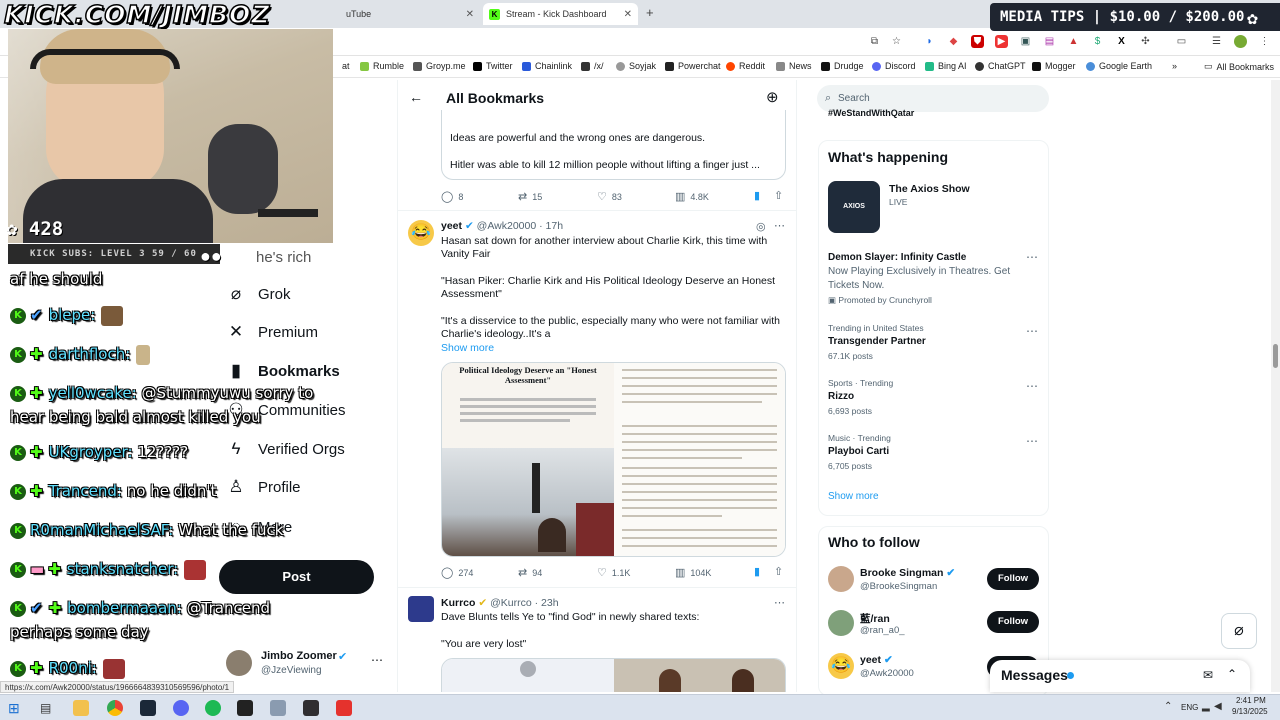 The image size is (1280, 720). What do you see at coordinates (1218, 706) in the screenshot?
I see `volume-icon: ◀` at bounding box center [1218, 706].